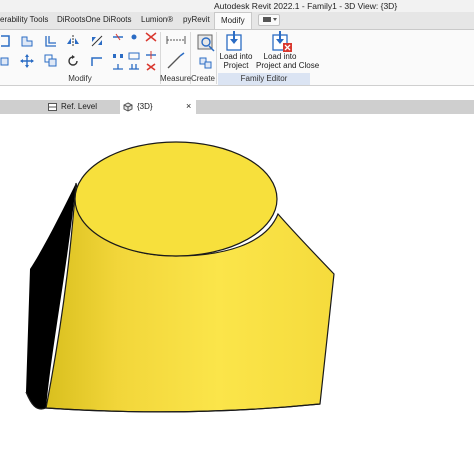 This screenshot has width=474, height=449. I want to click on visibility-toggle-icon, so click(270, 19).